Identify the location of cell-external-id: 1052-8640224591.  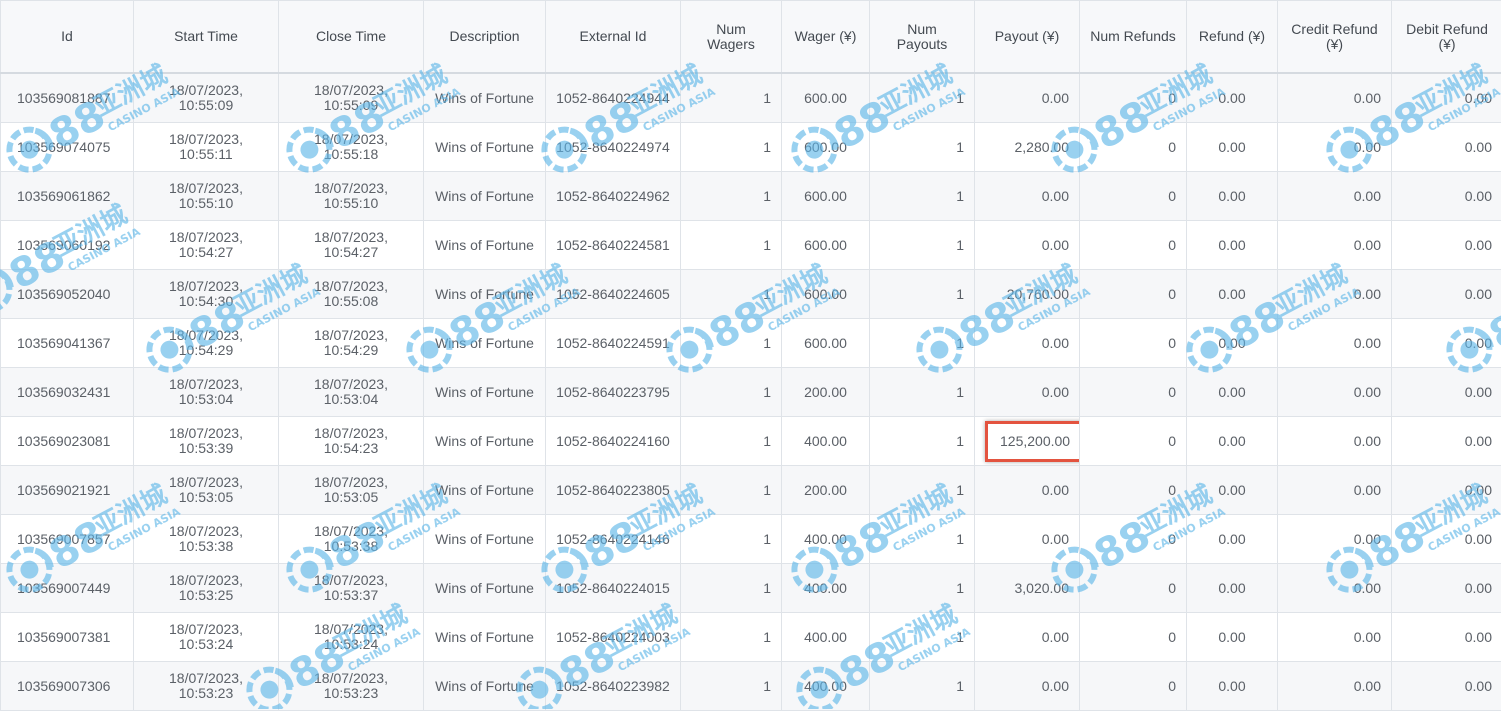
(613, 343).